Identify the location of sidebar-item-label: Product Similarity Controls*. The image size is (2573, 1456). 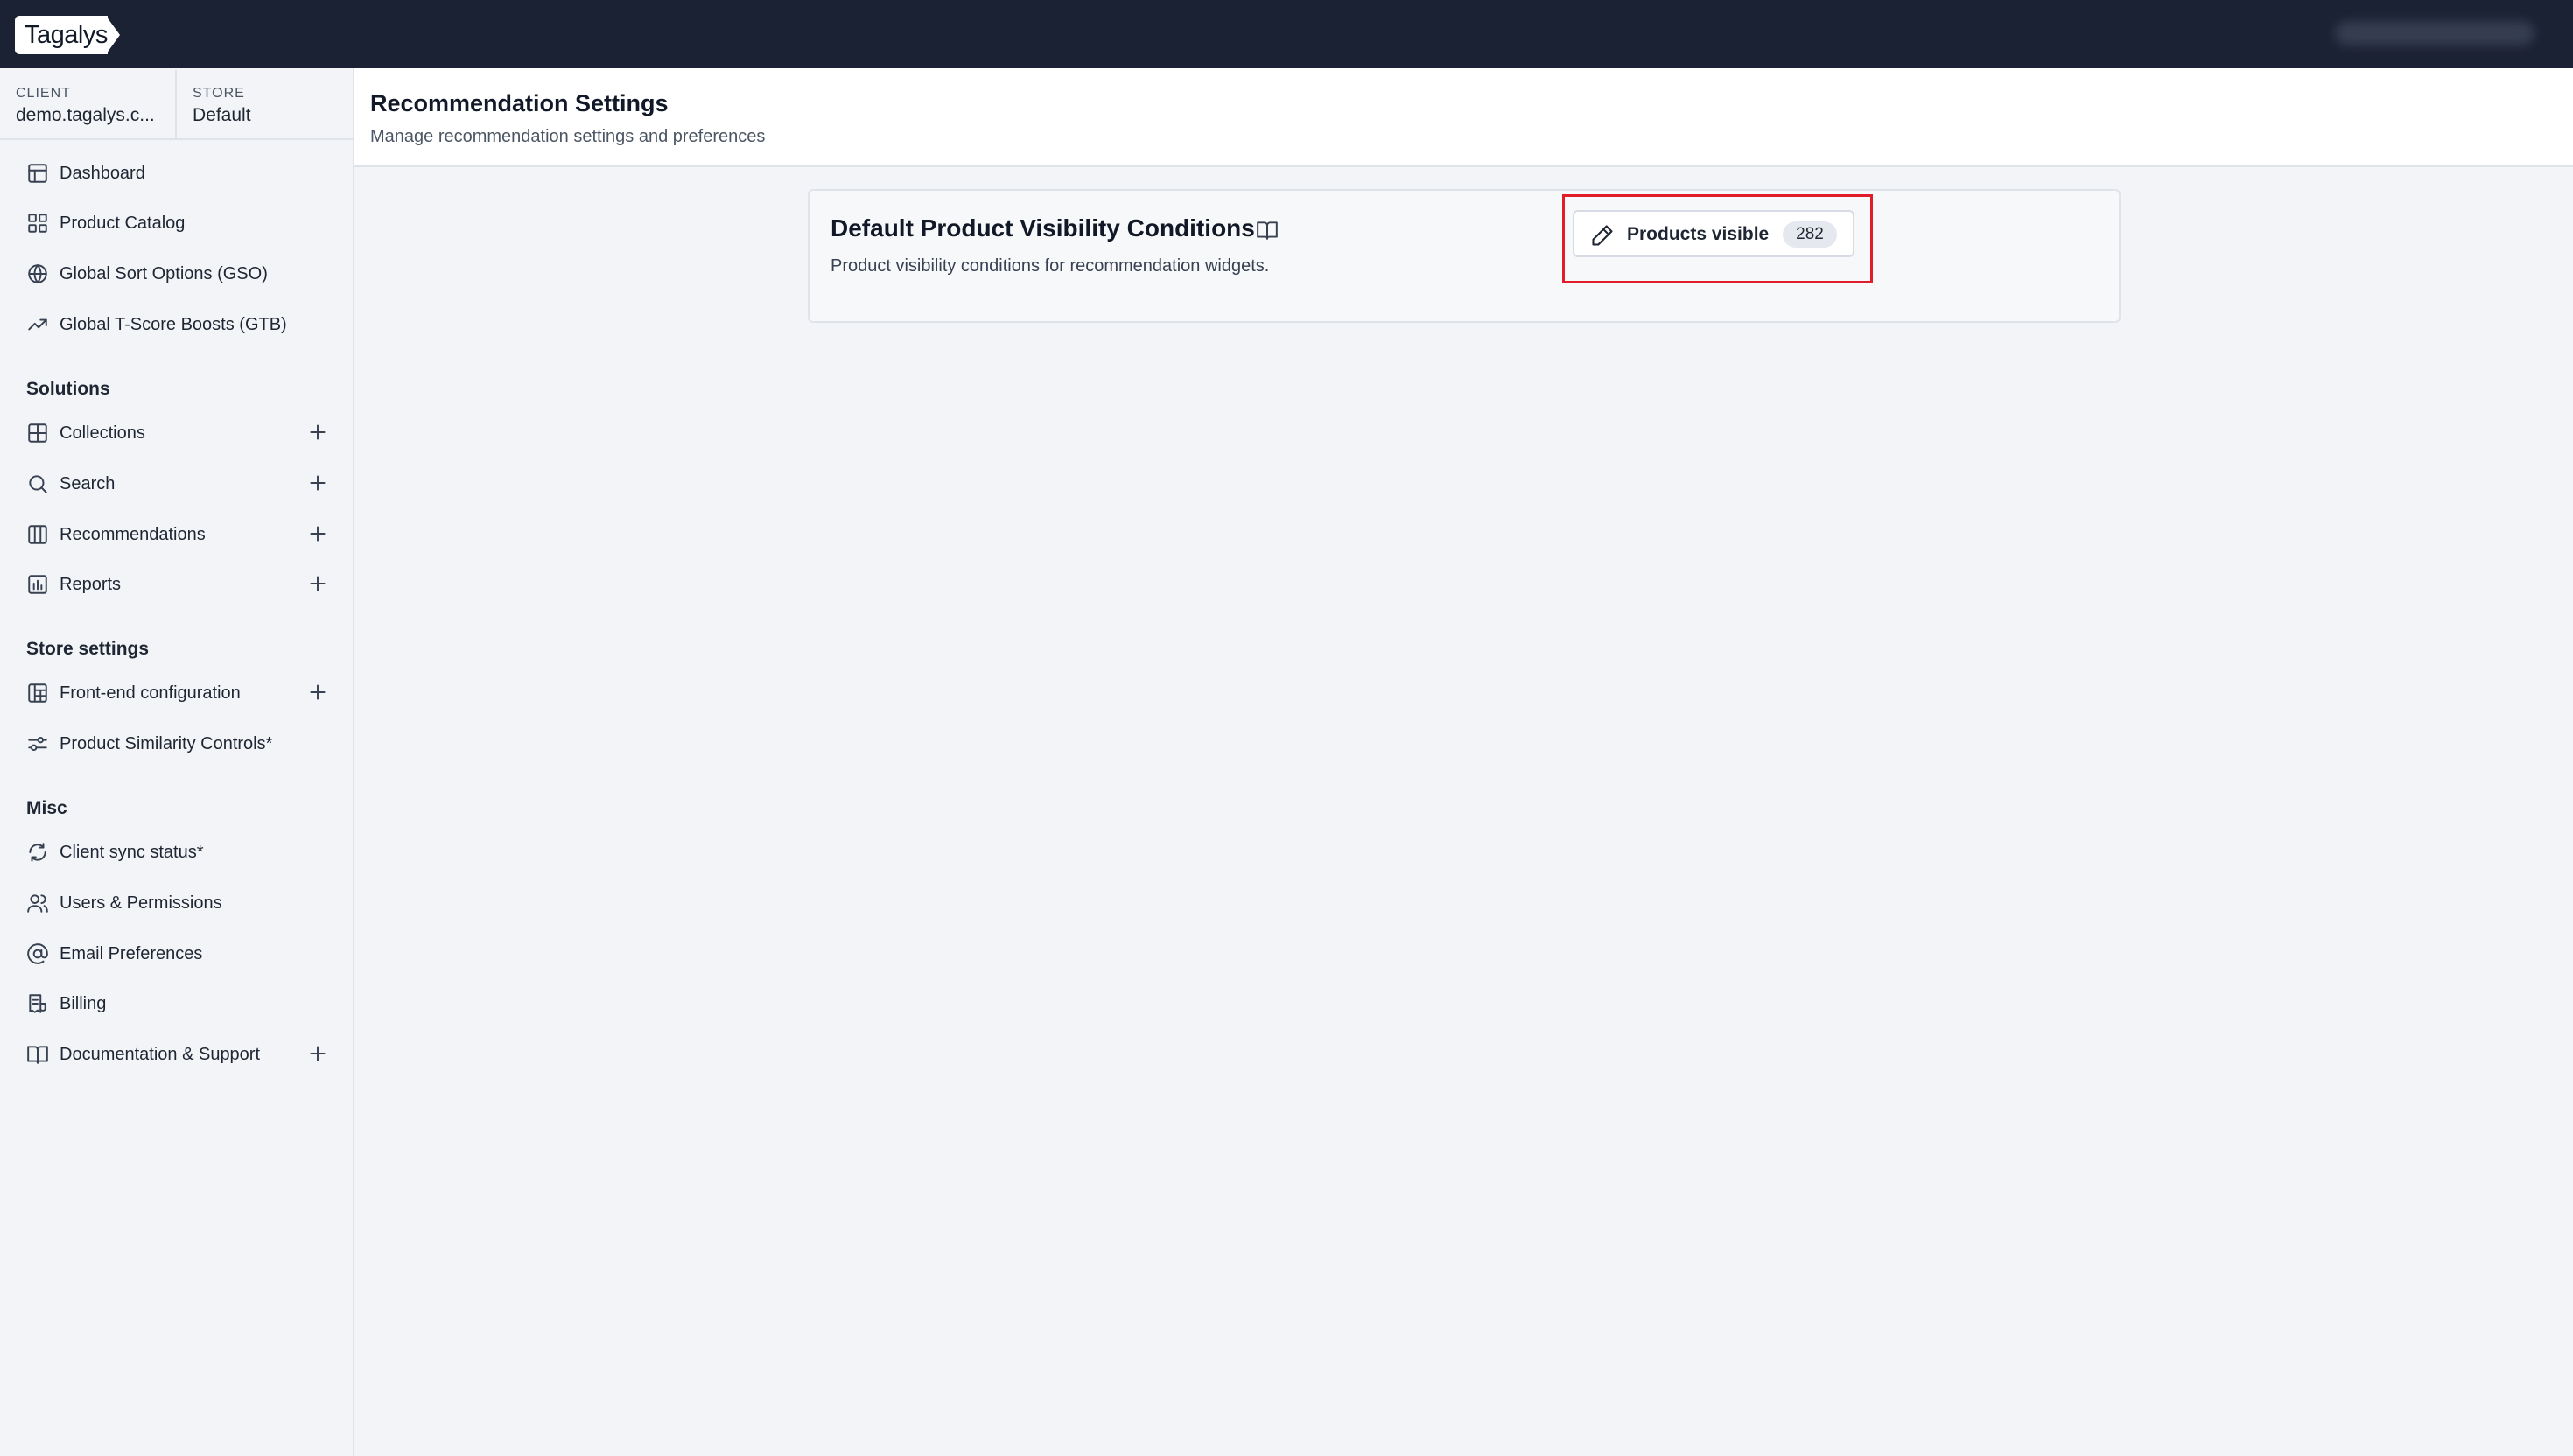
(166, 743).